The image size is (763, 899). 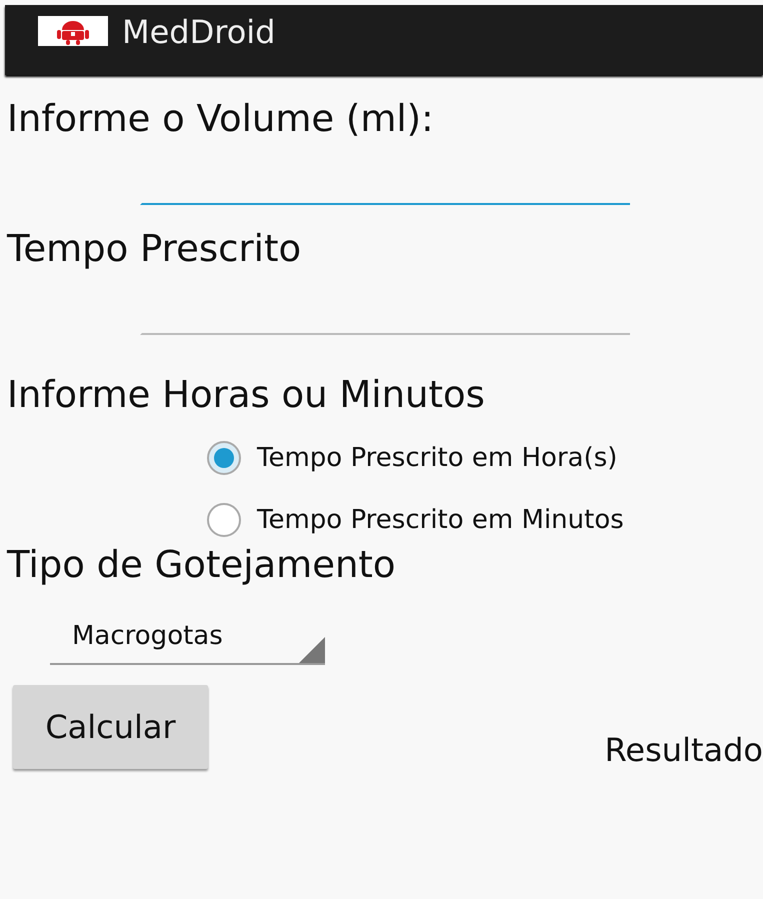 I want to click on unit-label: Informe Horas ou Minutos, so click(x=246, y=395).